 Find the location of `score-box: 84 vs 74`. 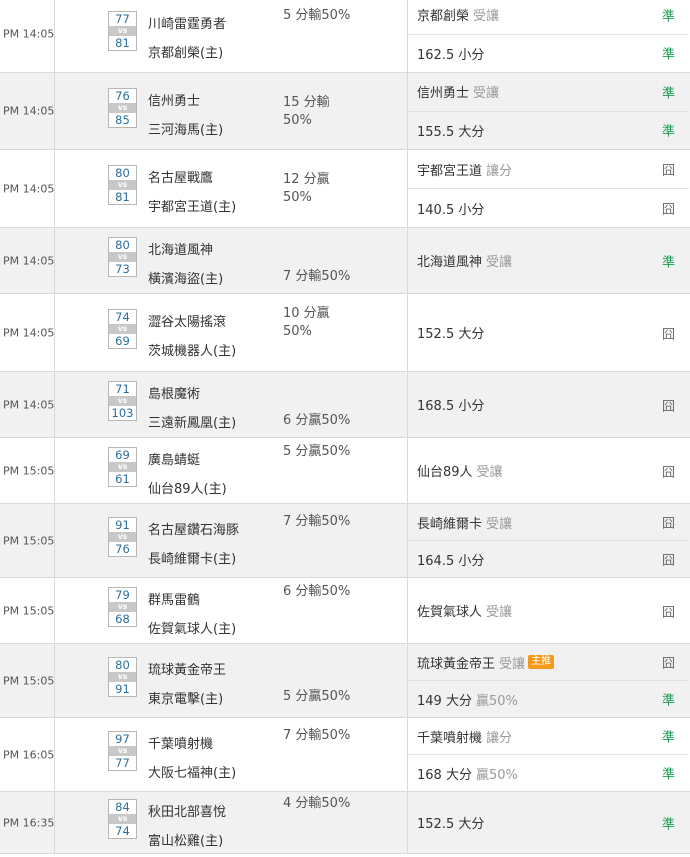

score-box: 84 vs 74 is located at coordinates (122, 819).